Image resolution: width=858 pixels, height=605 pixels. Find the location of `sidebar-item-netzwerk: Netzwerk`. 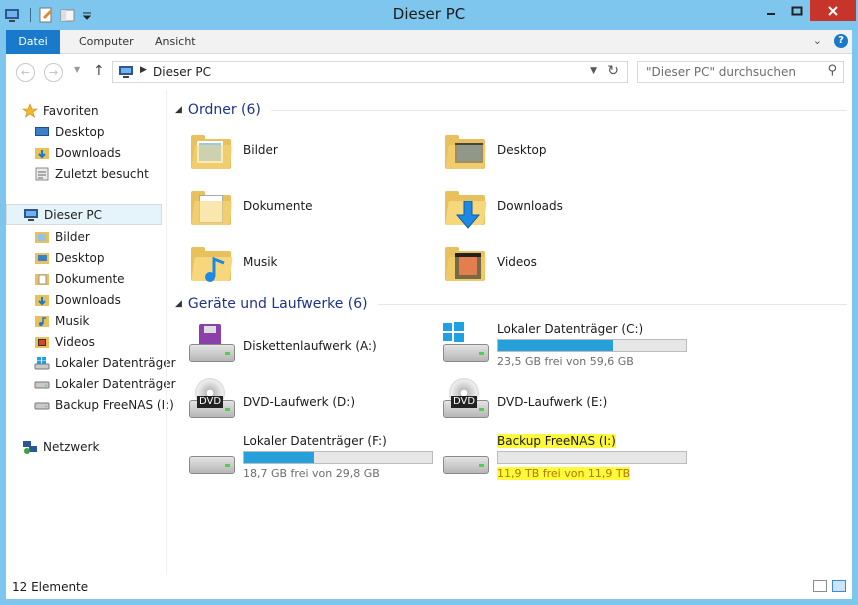

sidebar-item-netzwerk: Netzwerk is located at coordinates (100, 446).